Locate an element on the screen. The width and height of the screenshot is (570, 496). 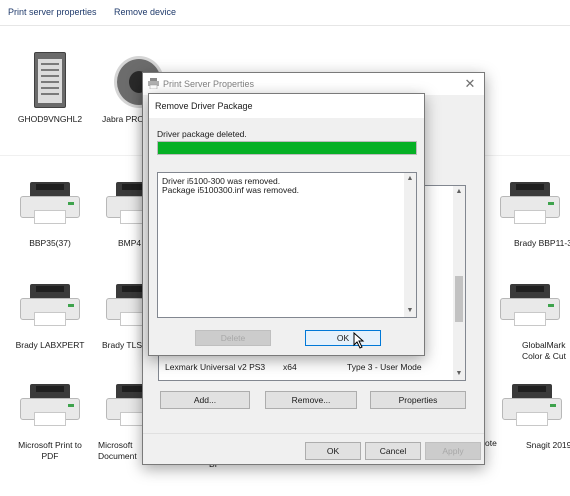
device-label: GlobalMark Color & Cut is located at coordinates (544, 350).